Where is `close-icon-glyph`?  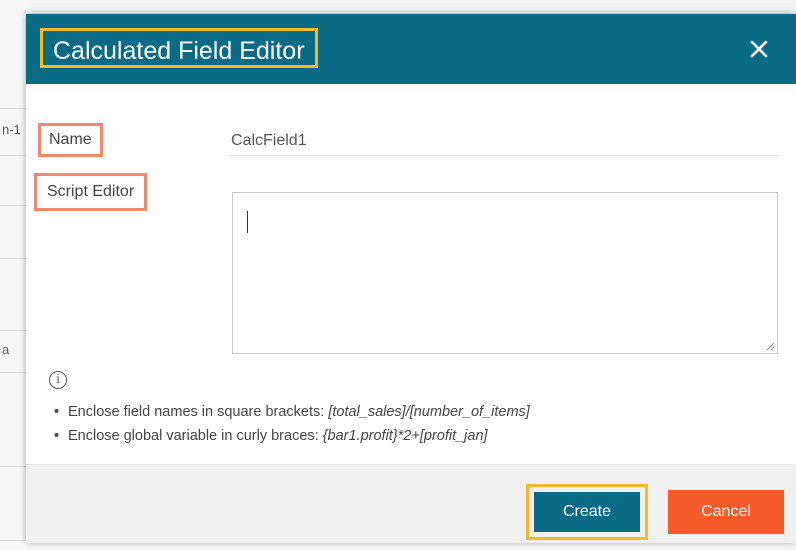 close-icon-glyph is located at coordinates (759, 49).